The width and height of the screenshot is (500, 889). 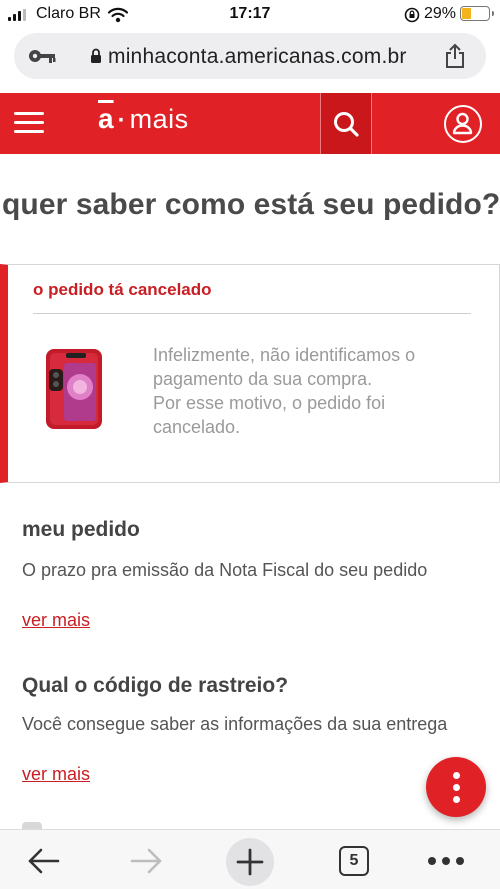 What do you see at coordinates (250, 15) in the screenshot?
I see `status-bar: Claro BR 17:17 29%` at bounding box center [250, 15].